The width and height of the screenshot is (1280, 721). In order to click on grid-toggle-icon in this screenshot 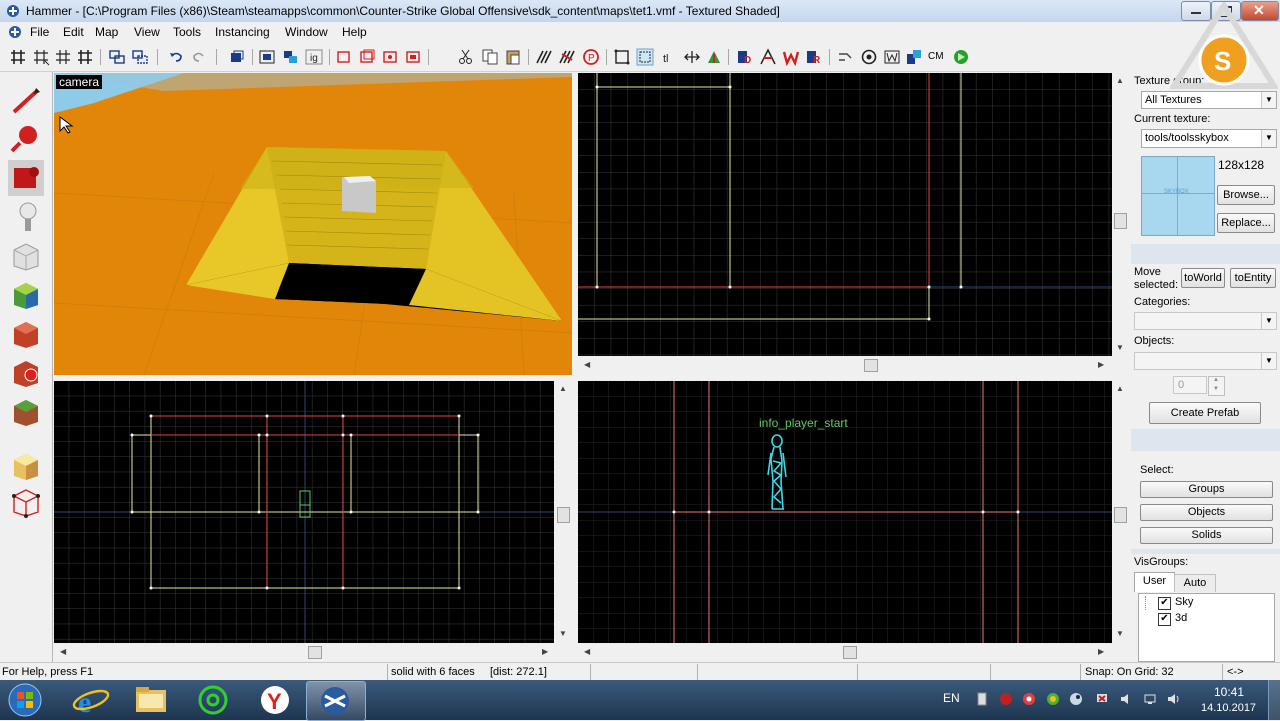, I will do `click(18, 57)`.